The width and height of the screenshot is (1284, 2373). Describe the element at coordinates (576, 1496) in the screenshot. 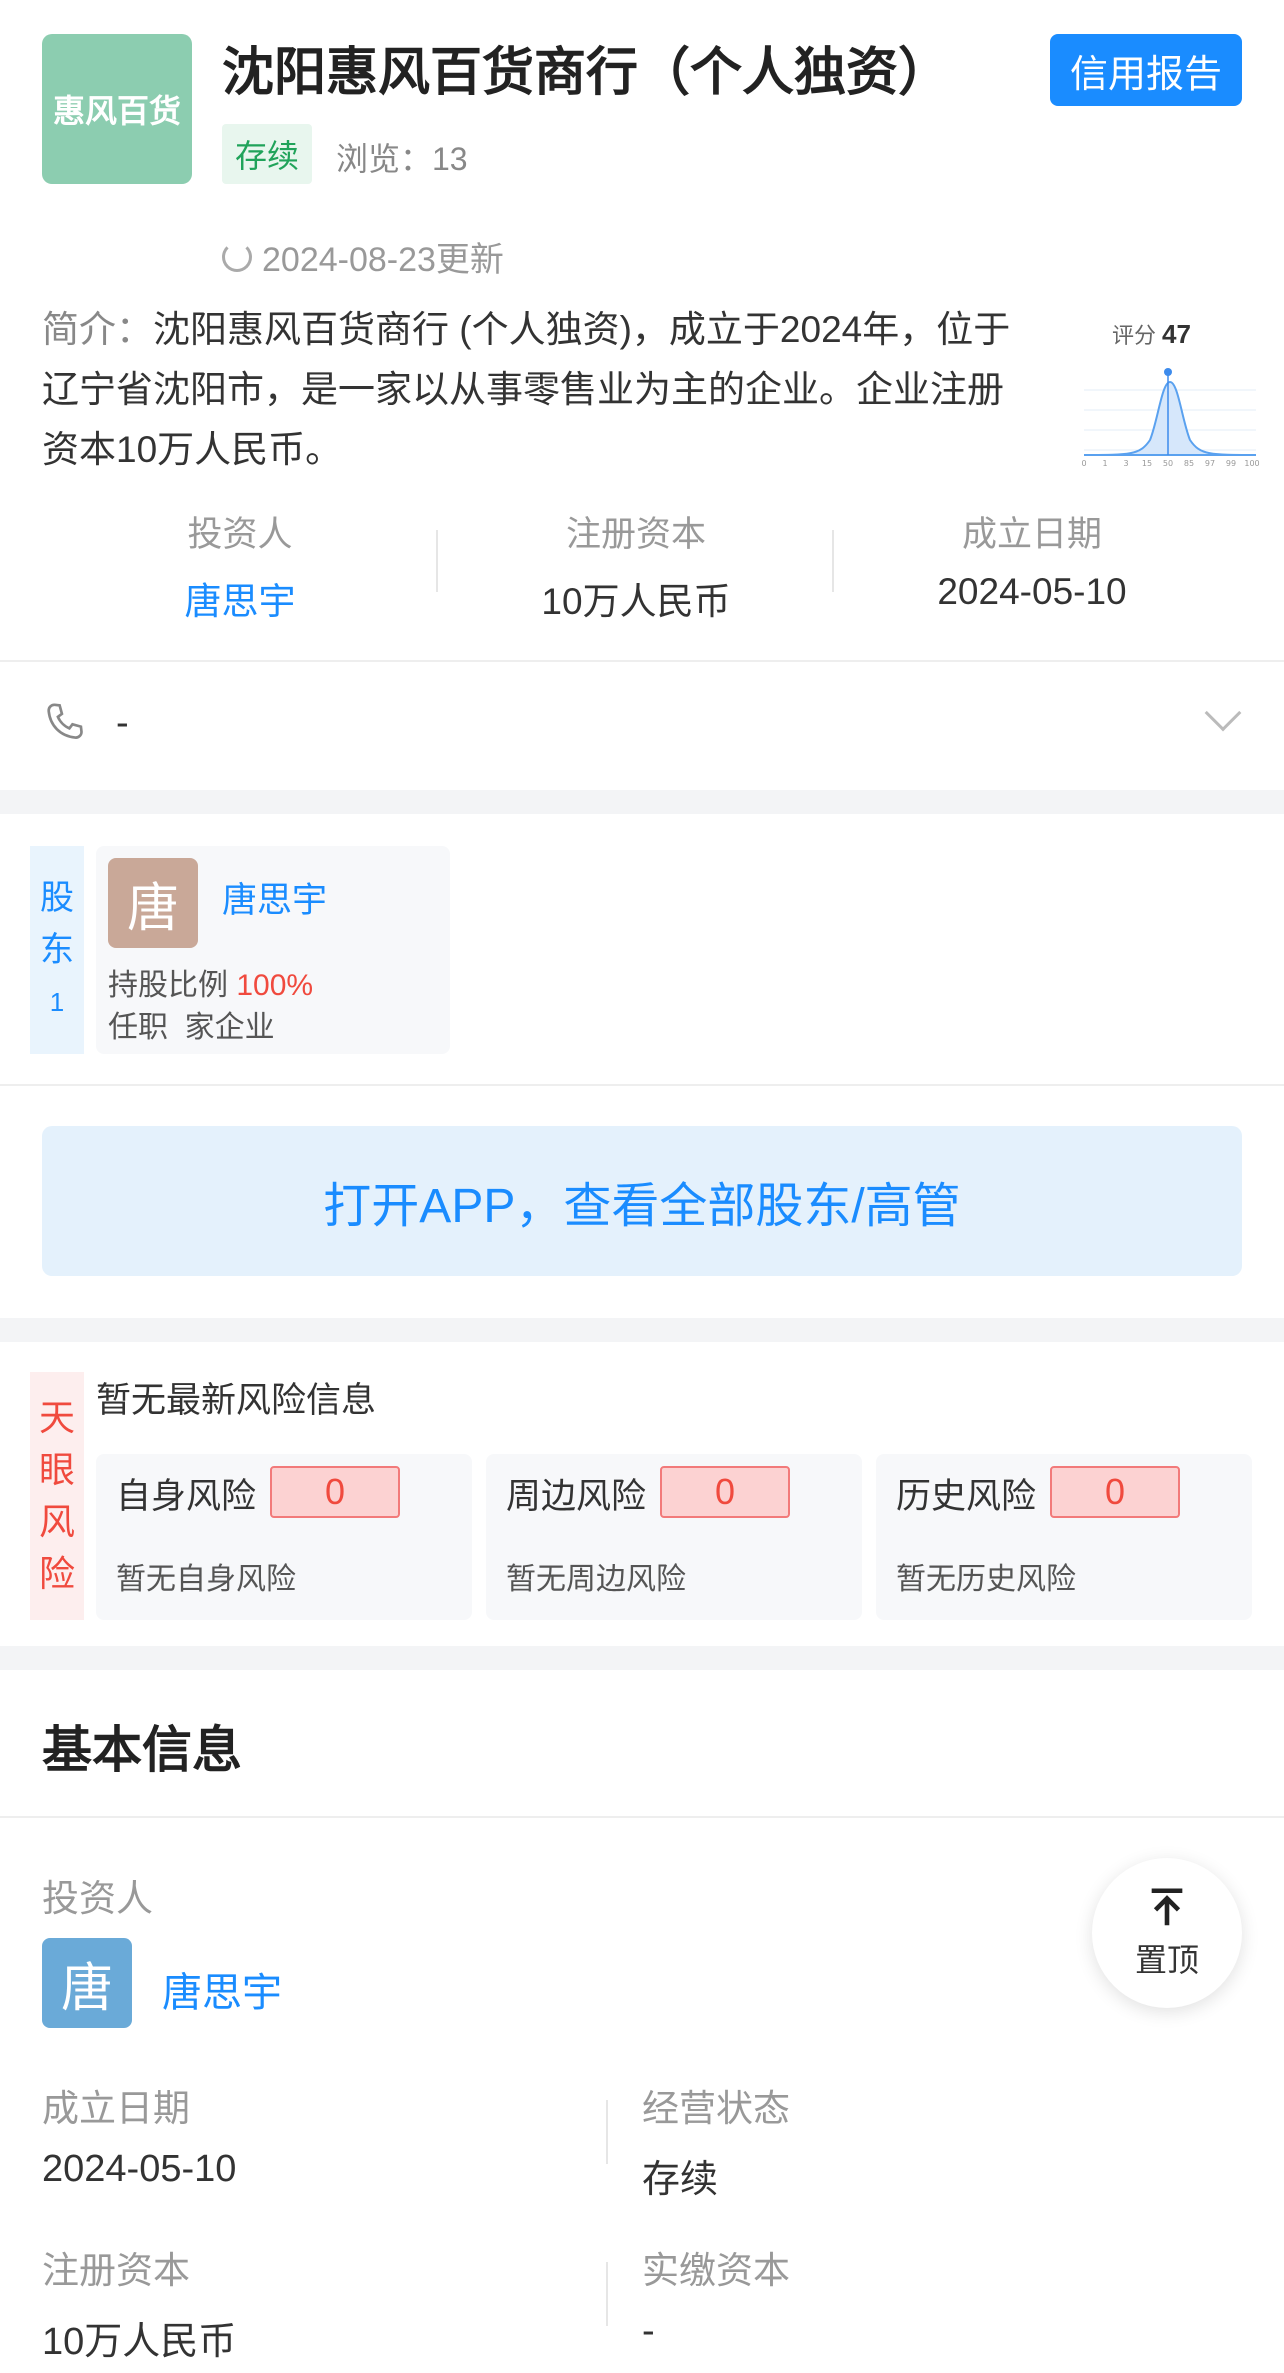

I see `risk-title: 周边风险` at that location.